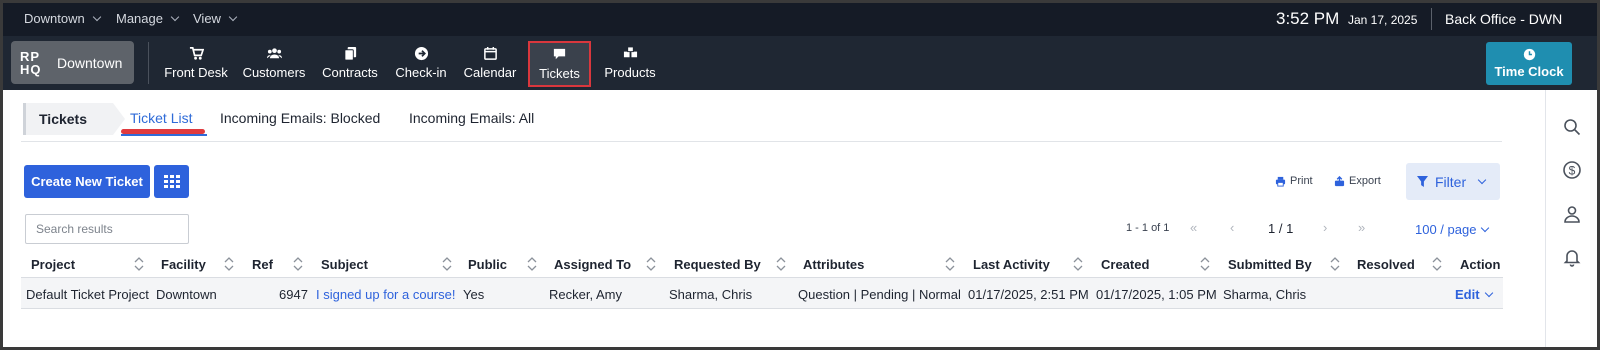 The image size is (1600, 350). I want to click on page-size-value: 100 / page, so click(1446, 229).